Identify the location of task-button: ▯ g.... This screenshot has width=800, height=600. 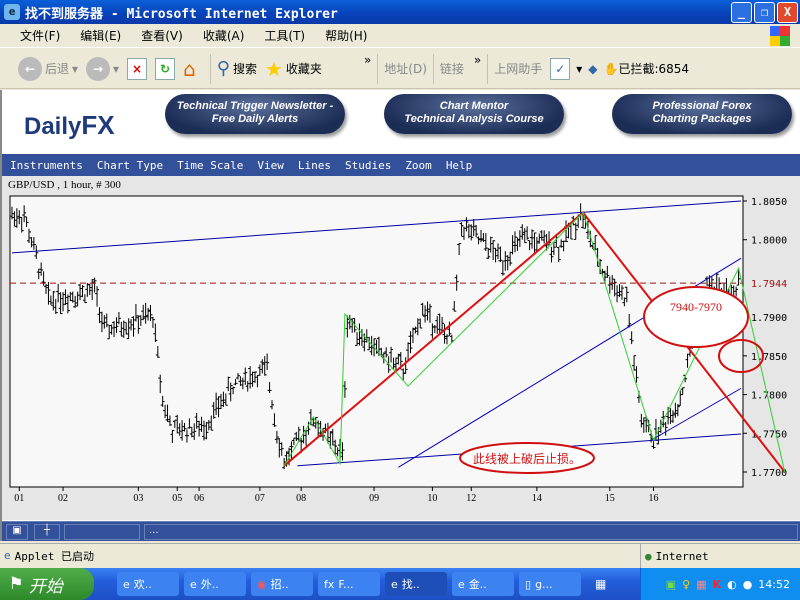
(550, 584).